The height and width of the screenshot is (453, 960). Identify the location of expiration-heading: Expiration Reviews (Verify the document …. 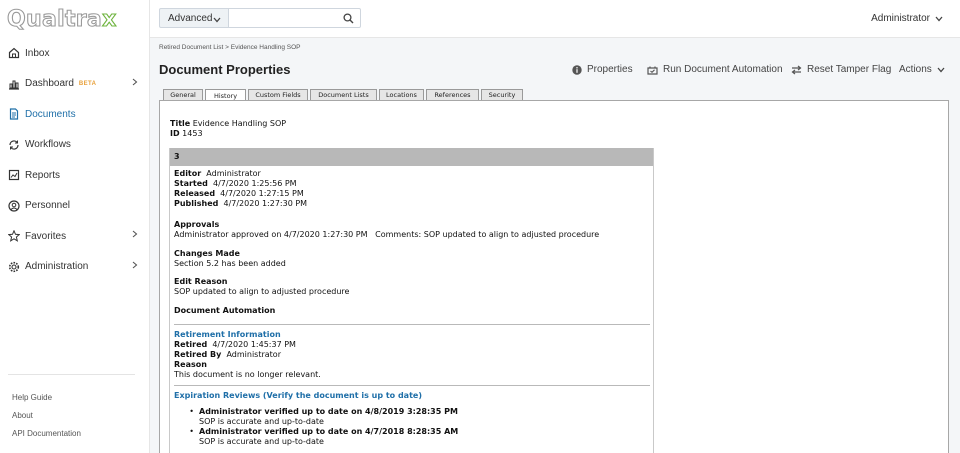
(298, 395).